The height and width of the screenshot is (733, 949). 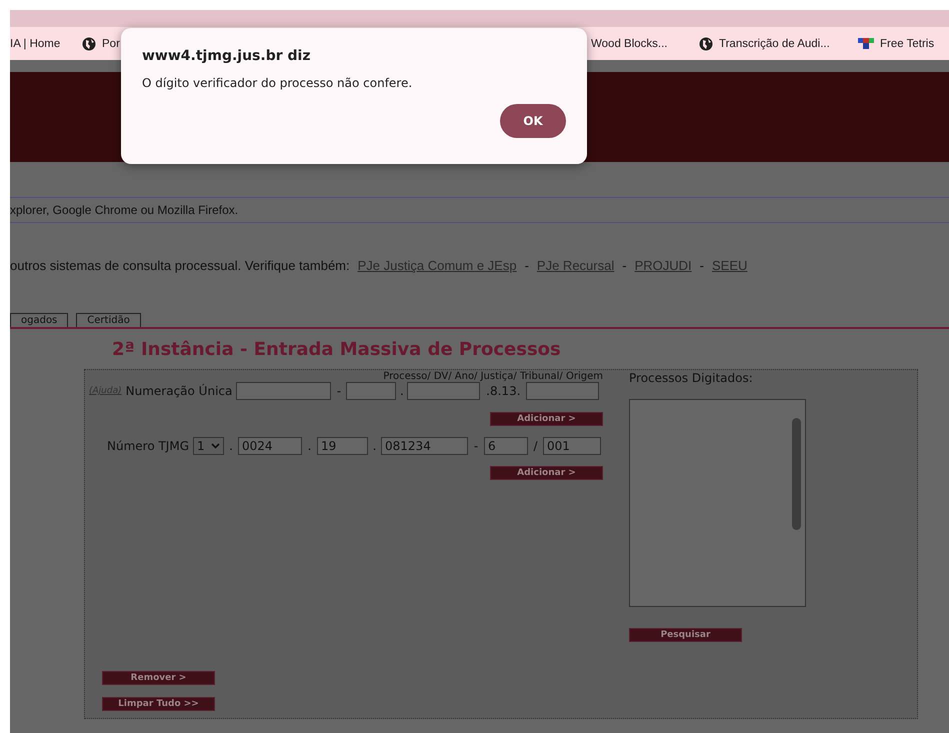 What do you see at coordinates (572, 446) in the screenshot?
I see `text-field: 001` at bounding box center [572, 446].